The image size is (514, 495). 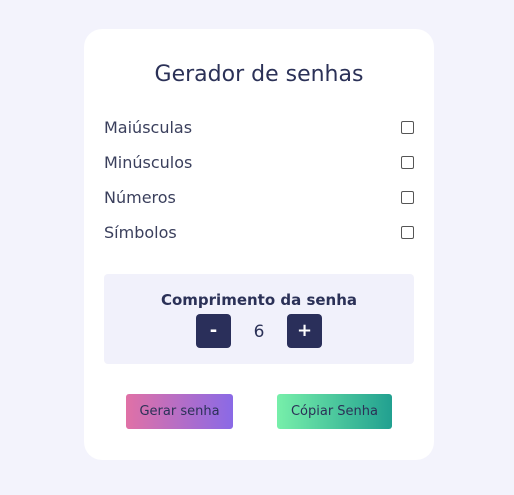 What do you see at coordinates (140, 197) in the screenshot?
I see `option-label: Números` at bounding box center [140, 197].